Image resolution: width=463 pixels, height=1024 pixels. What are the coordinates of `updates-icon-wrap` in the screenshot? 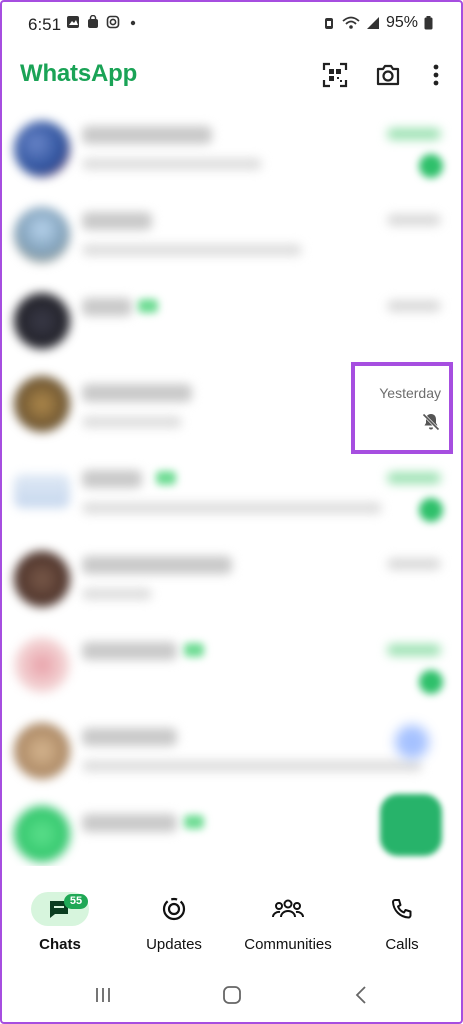 It's located at (174, 909).